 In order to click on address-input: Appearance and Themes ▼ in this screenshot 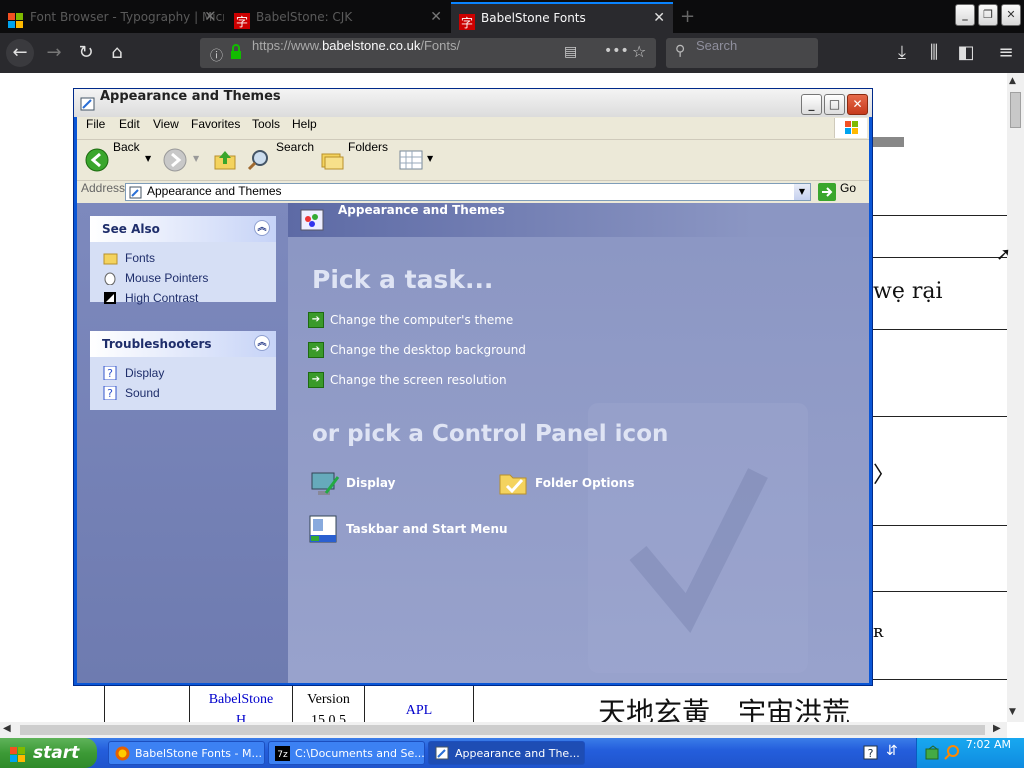, I will do `click(468, 192)`.